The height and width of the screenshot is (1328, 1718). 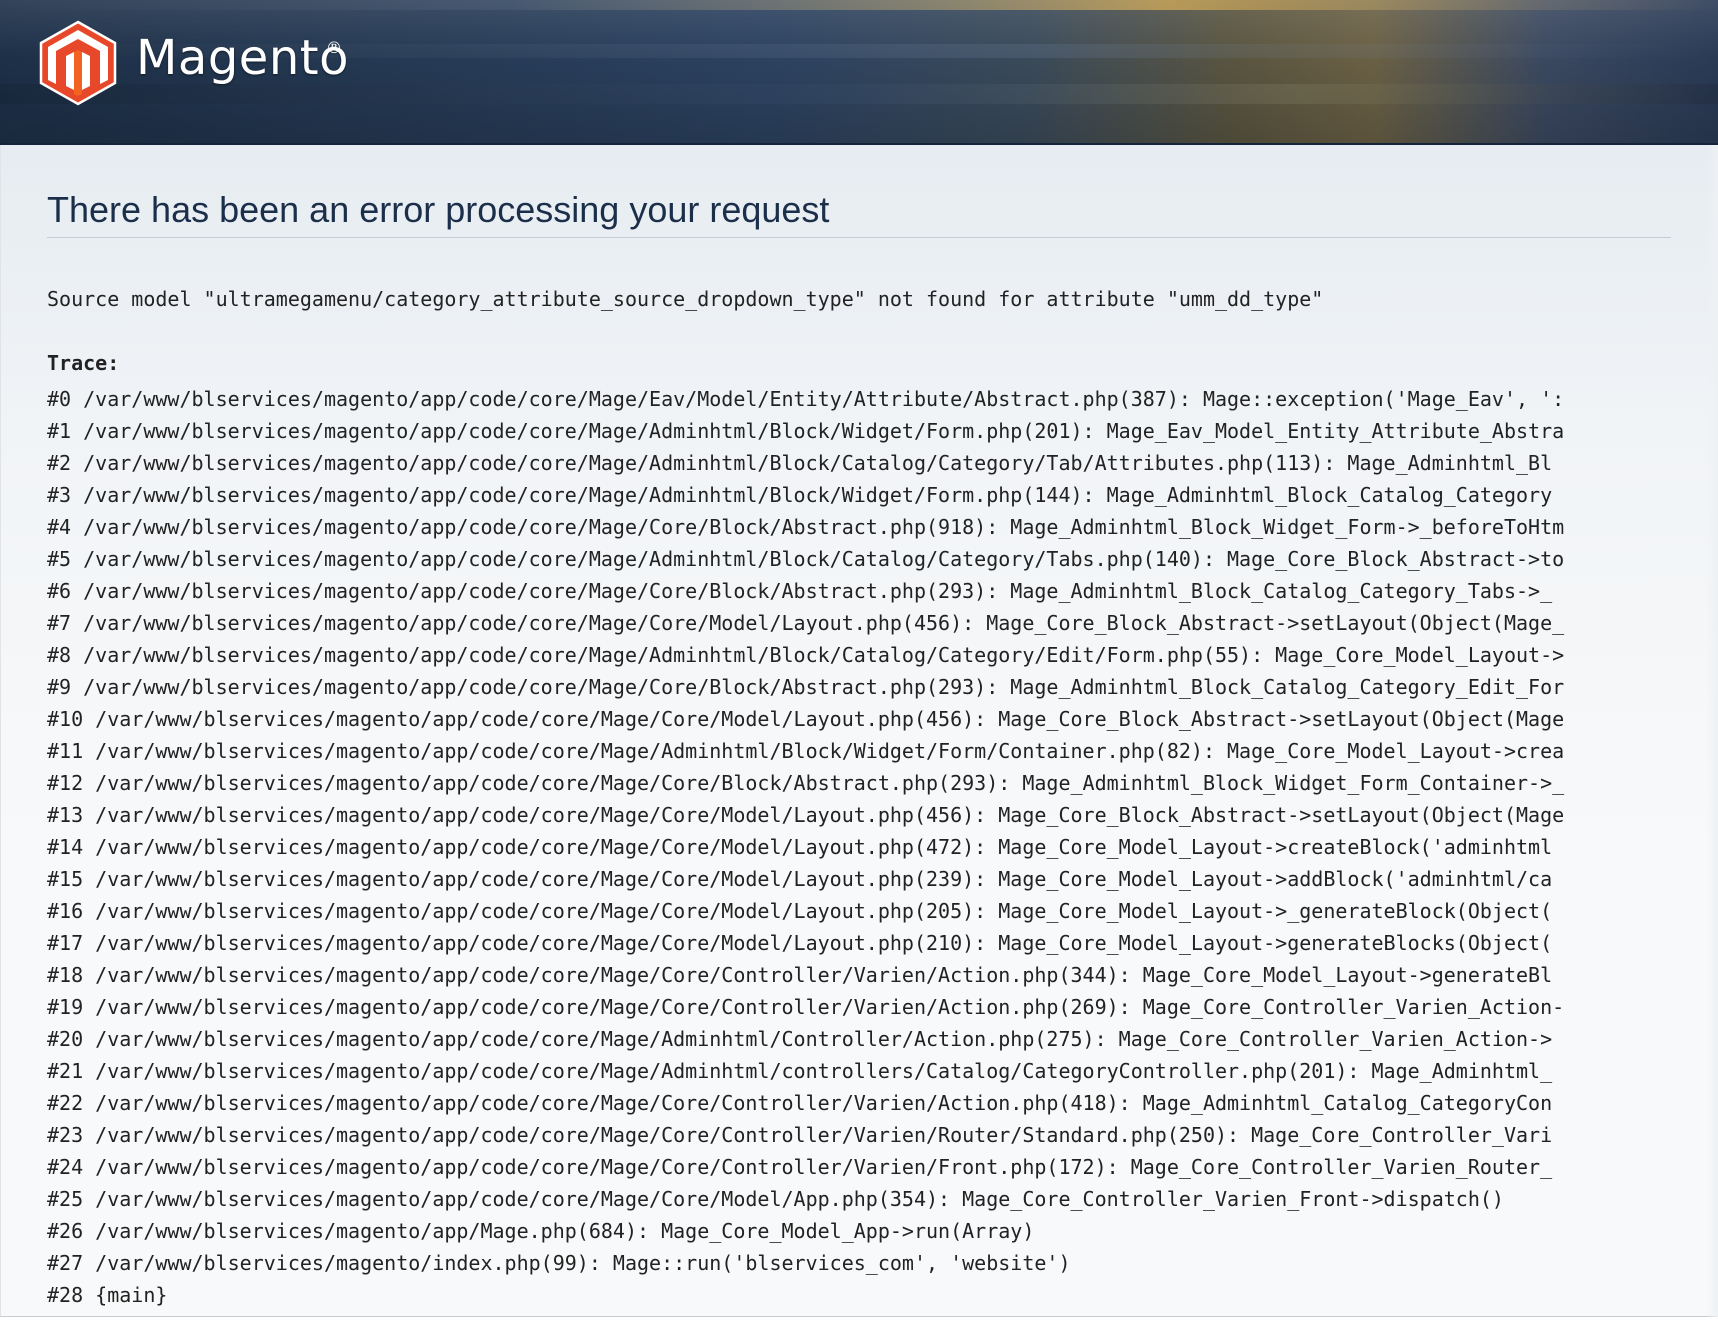 What do you see at coordinates (859, 72) in the screenshot?
I see `page-header: Magento ®` at bounding box center [859, 72].